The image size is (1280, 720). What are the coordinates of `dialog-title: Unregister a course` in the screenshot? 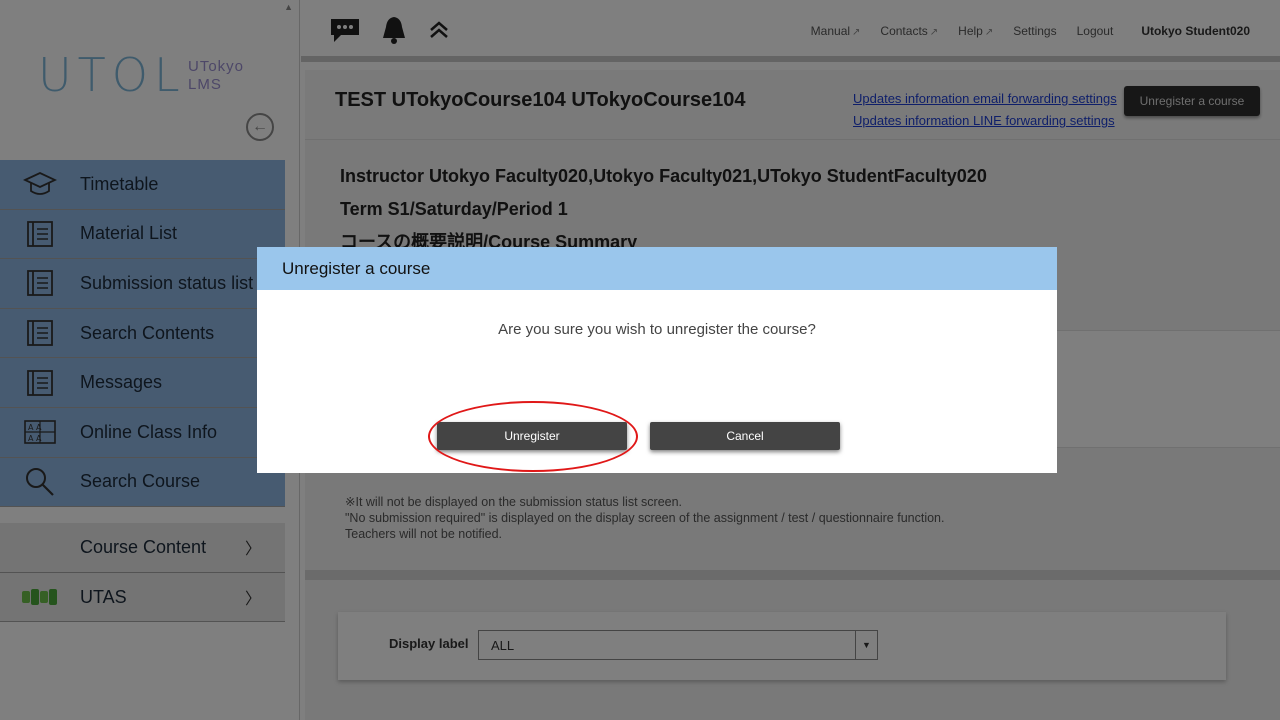 It's located at (657, 268).